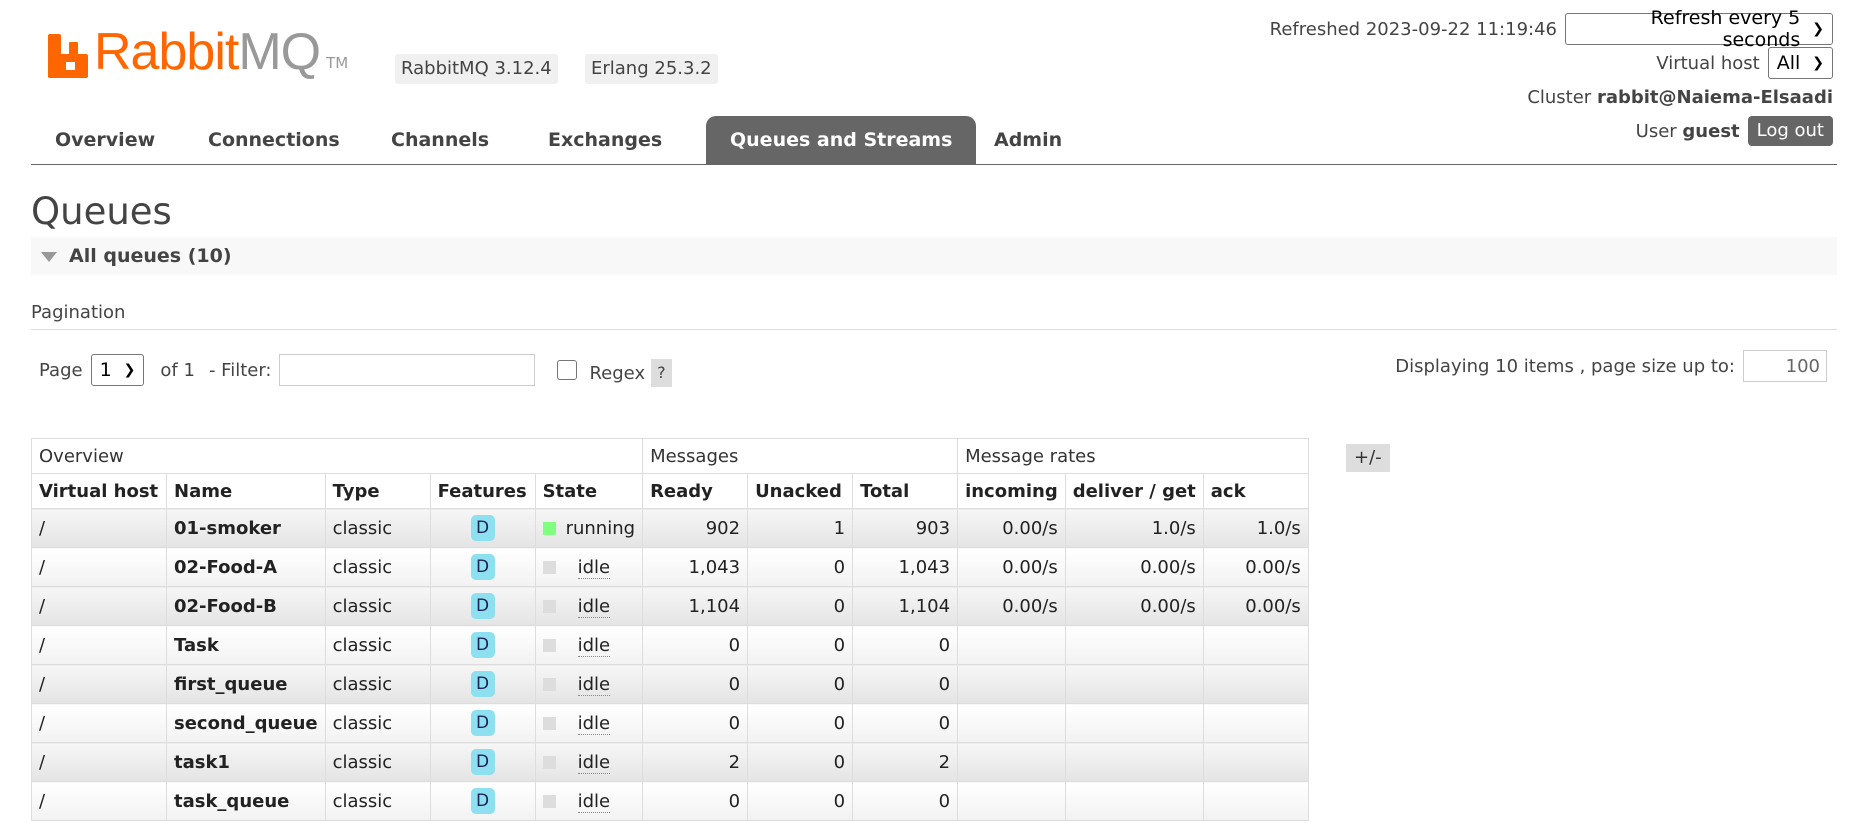 This screenshot has height=823, width=1867. Describe the element at coordinates (337, 456) in the screenshot. I see `group-header-overview: Overview` at that location.